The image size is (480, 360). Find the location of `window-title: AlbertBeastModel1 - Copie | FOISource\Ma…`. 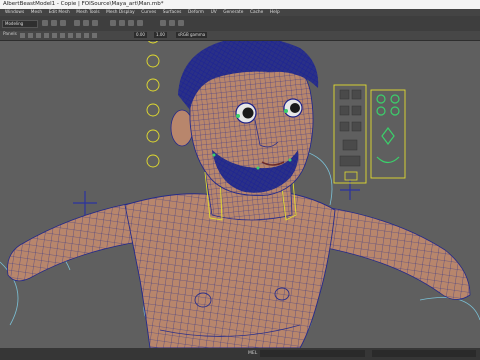

window-title: AlbertBeastModel1 - Copie | FOISource\Ma… is located at coordinates (83, 4).